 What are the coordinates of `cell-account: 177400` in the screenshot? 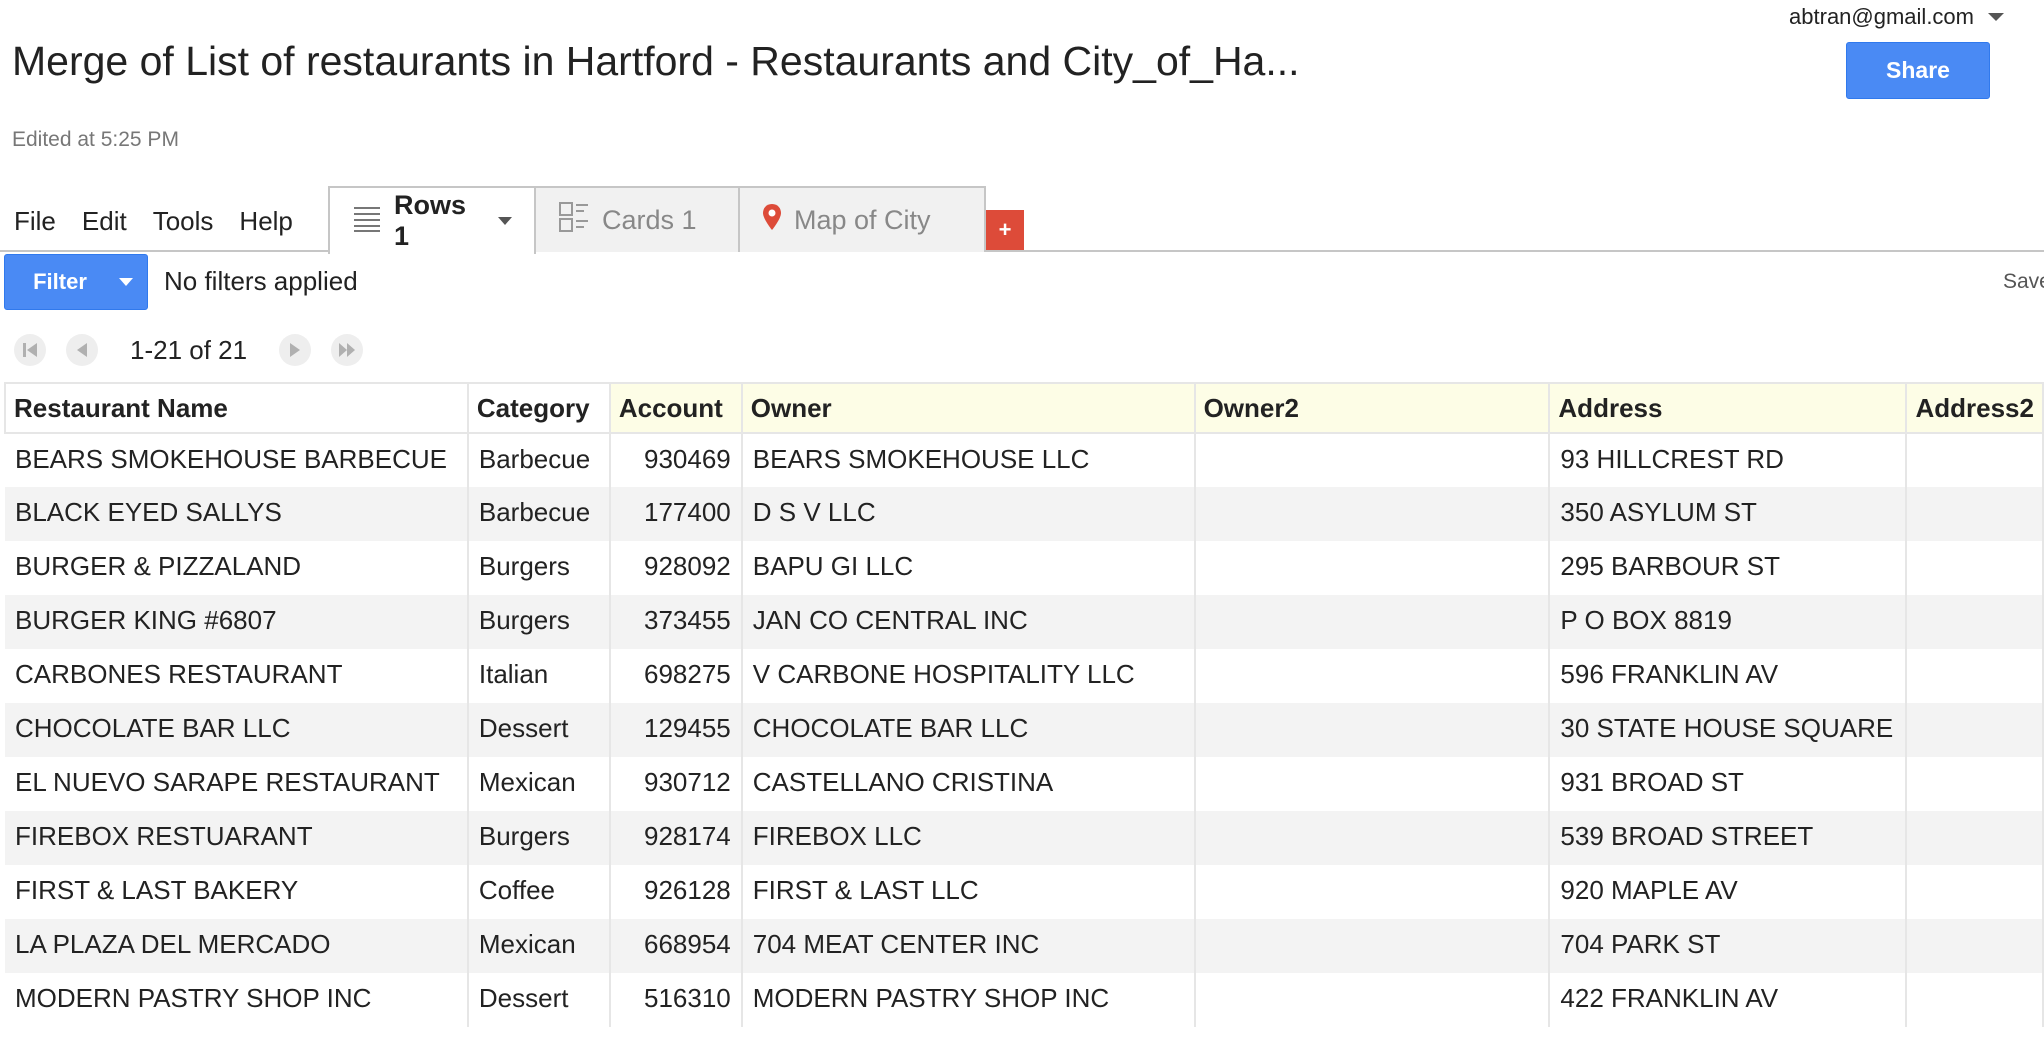 It's located at (676, 514).